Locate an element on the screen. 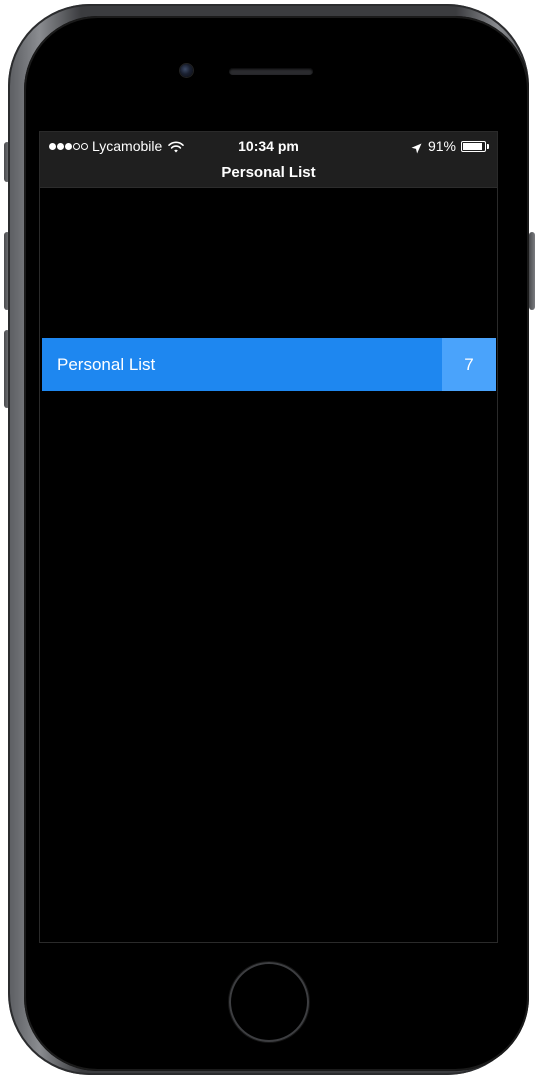 This screenshot has width=537, height=1081. status-right: 91% is located at coordinates (450, 146).